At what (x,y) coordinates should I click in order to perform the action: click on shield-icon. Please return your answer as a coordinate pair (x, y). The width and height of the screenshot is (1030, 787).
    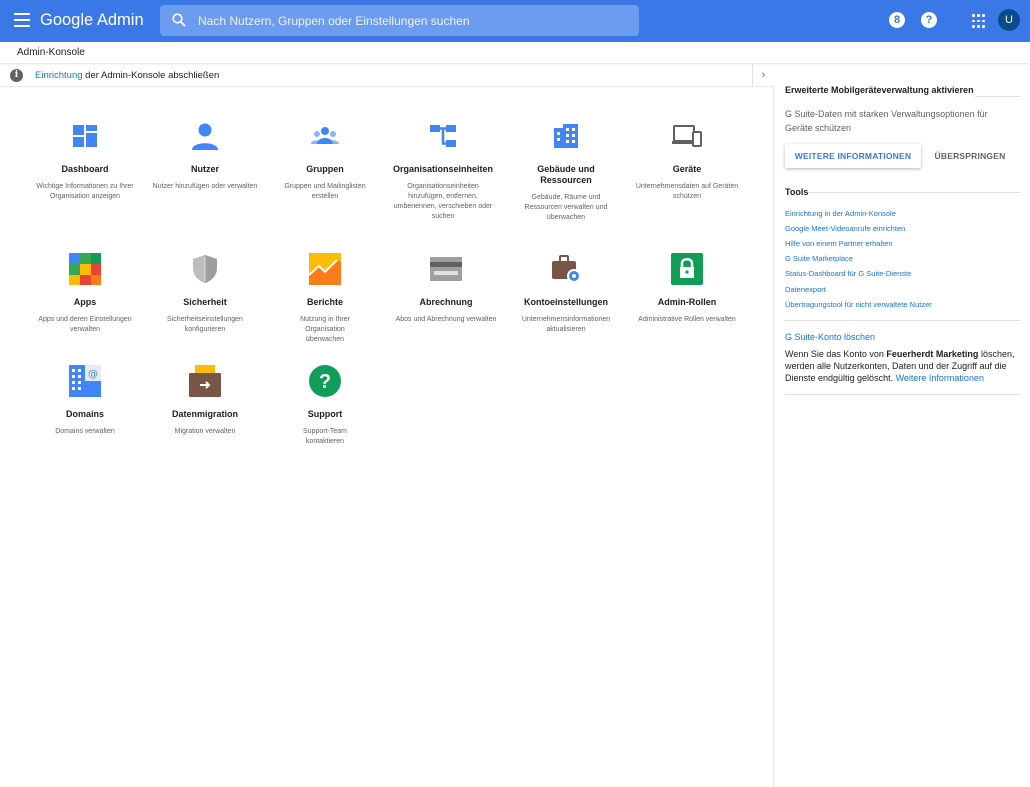
    Looking at the image, I should click on (205, 269).